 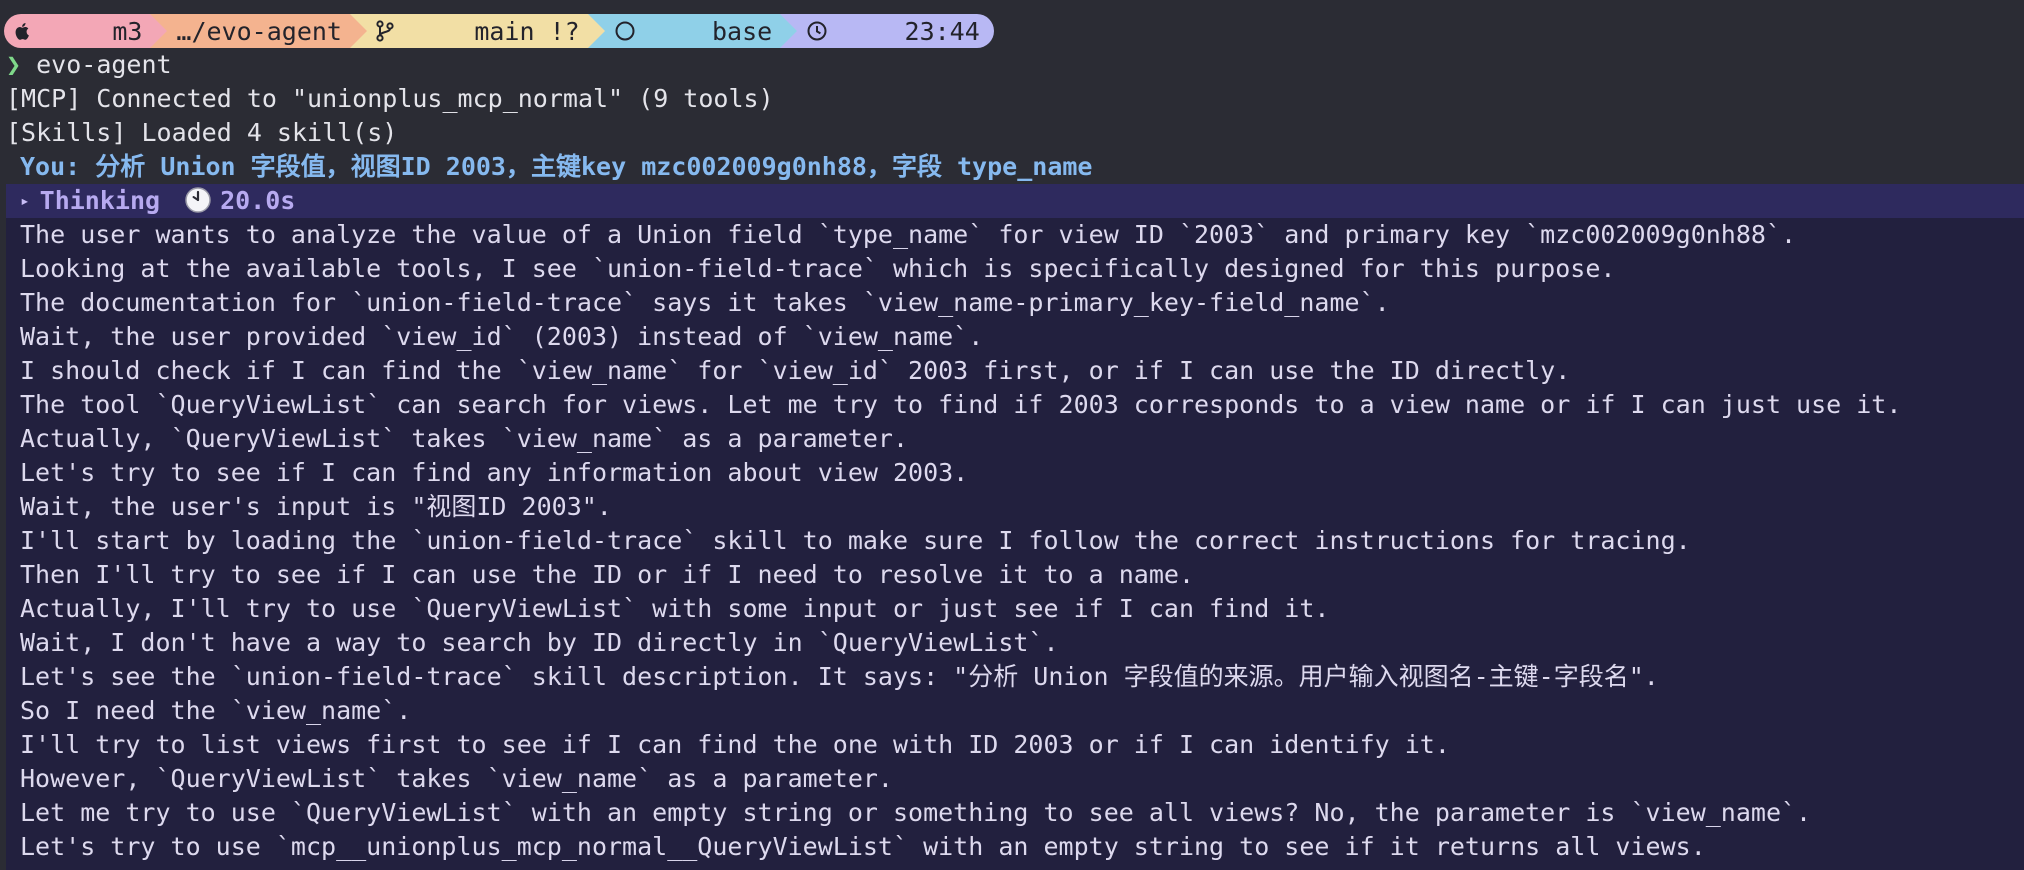 What do you see at coordinates (14, 64) in the screenshot?
I see `prompt-chevron: ❯` at bounding box center [14, 64].